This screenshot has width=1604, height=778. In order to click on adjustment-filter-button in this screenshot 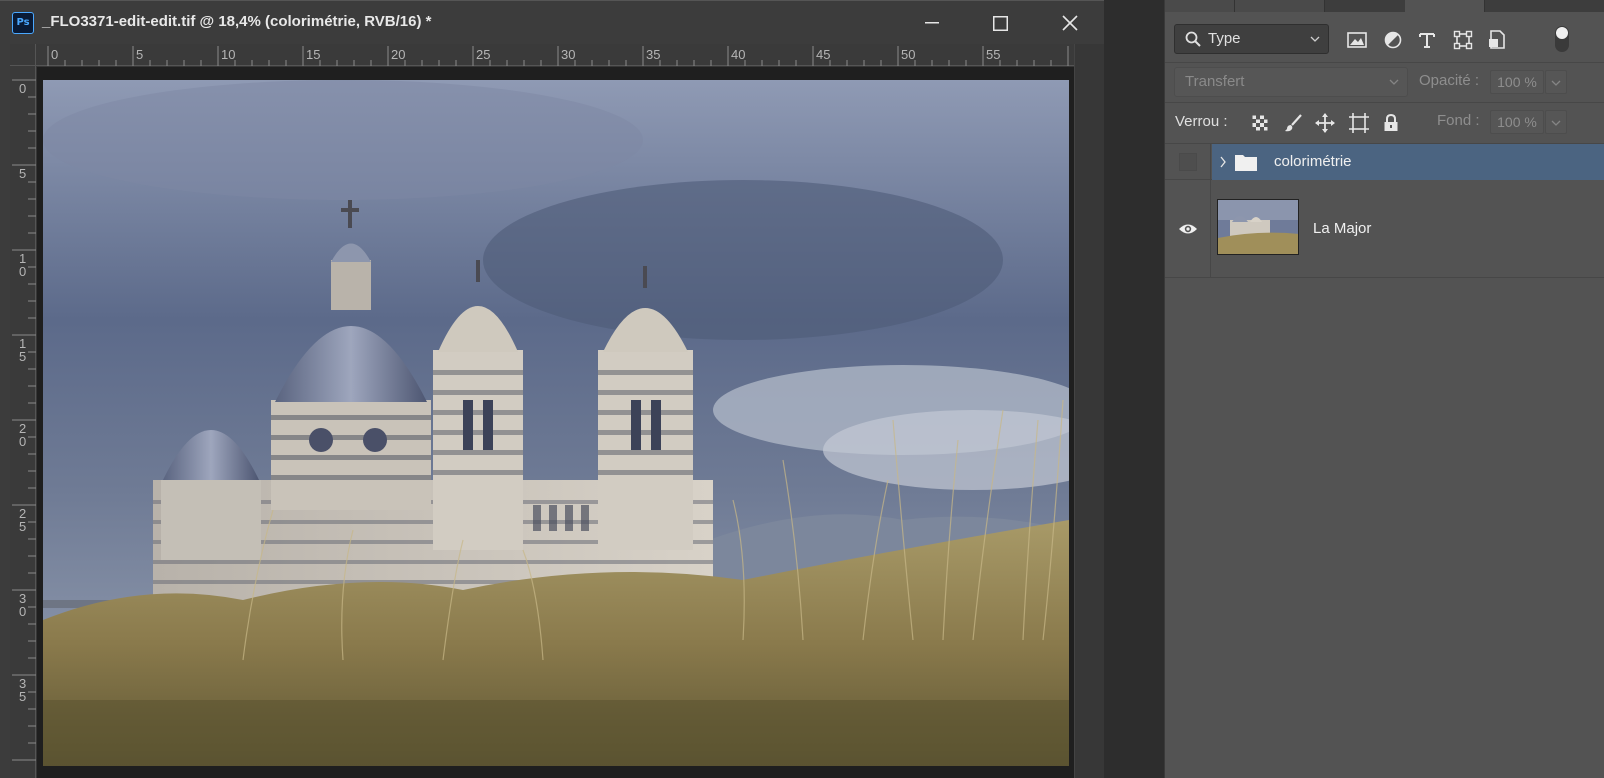, I will do `click(1393, 40)`.